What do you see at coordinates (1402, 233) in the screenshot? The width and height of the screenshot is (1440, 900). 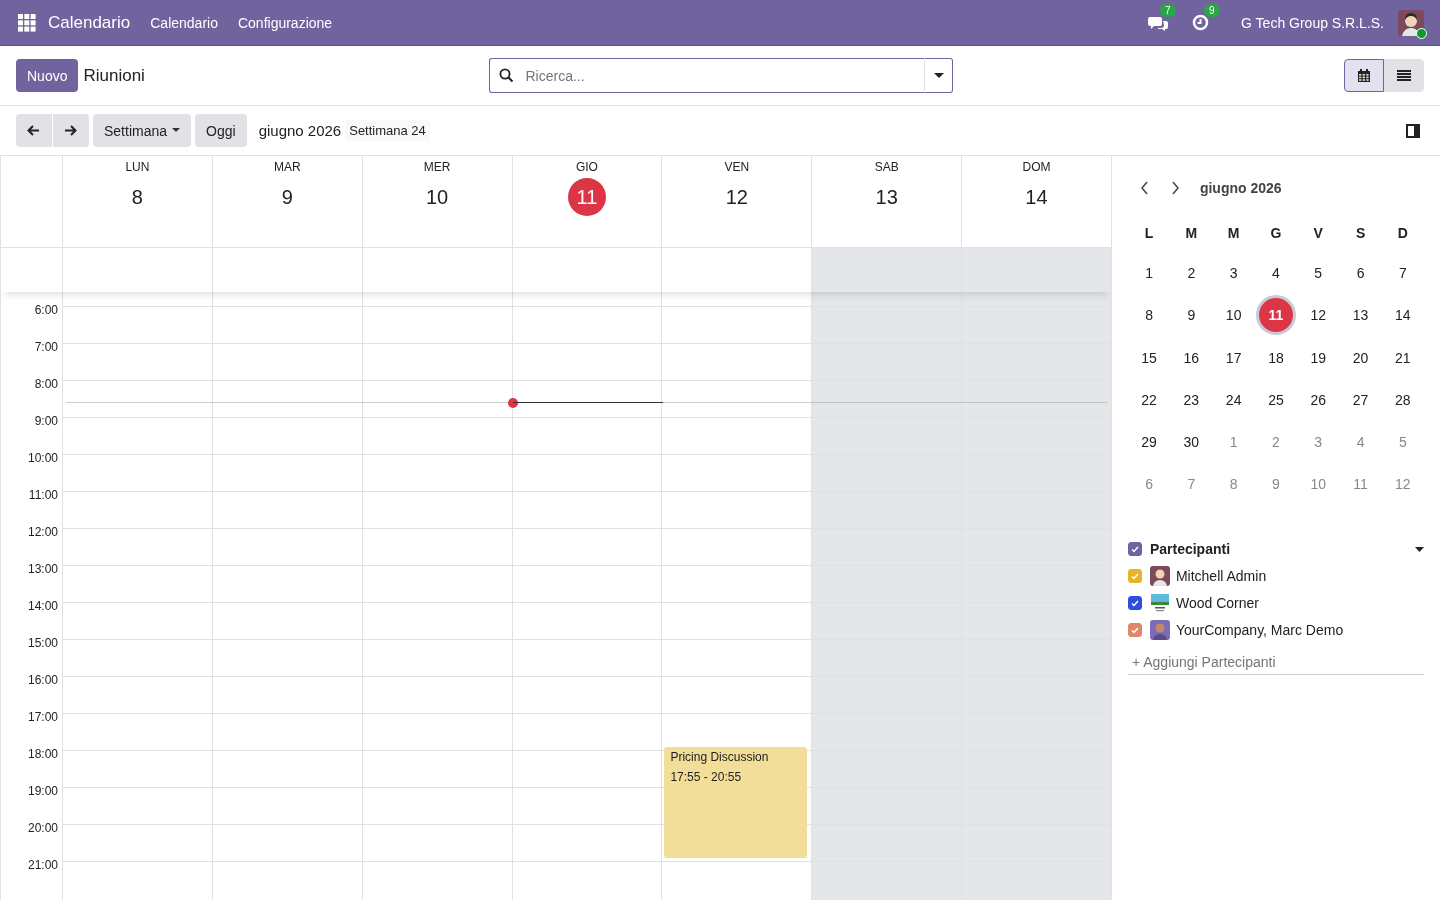 I see `weekday-letter: D` at bounding box center [1402, 233].